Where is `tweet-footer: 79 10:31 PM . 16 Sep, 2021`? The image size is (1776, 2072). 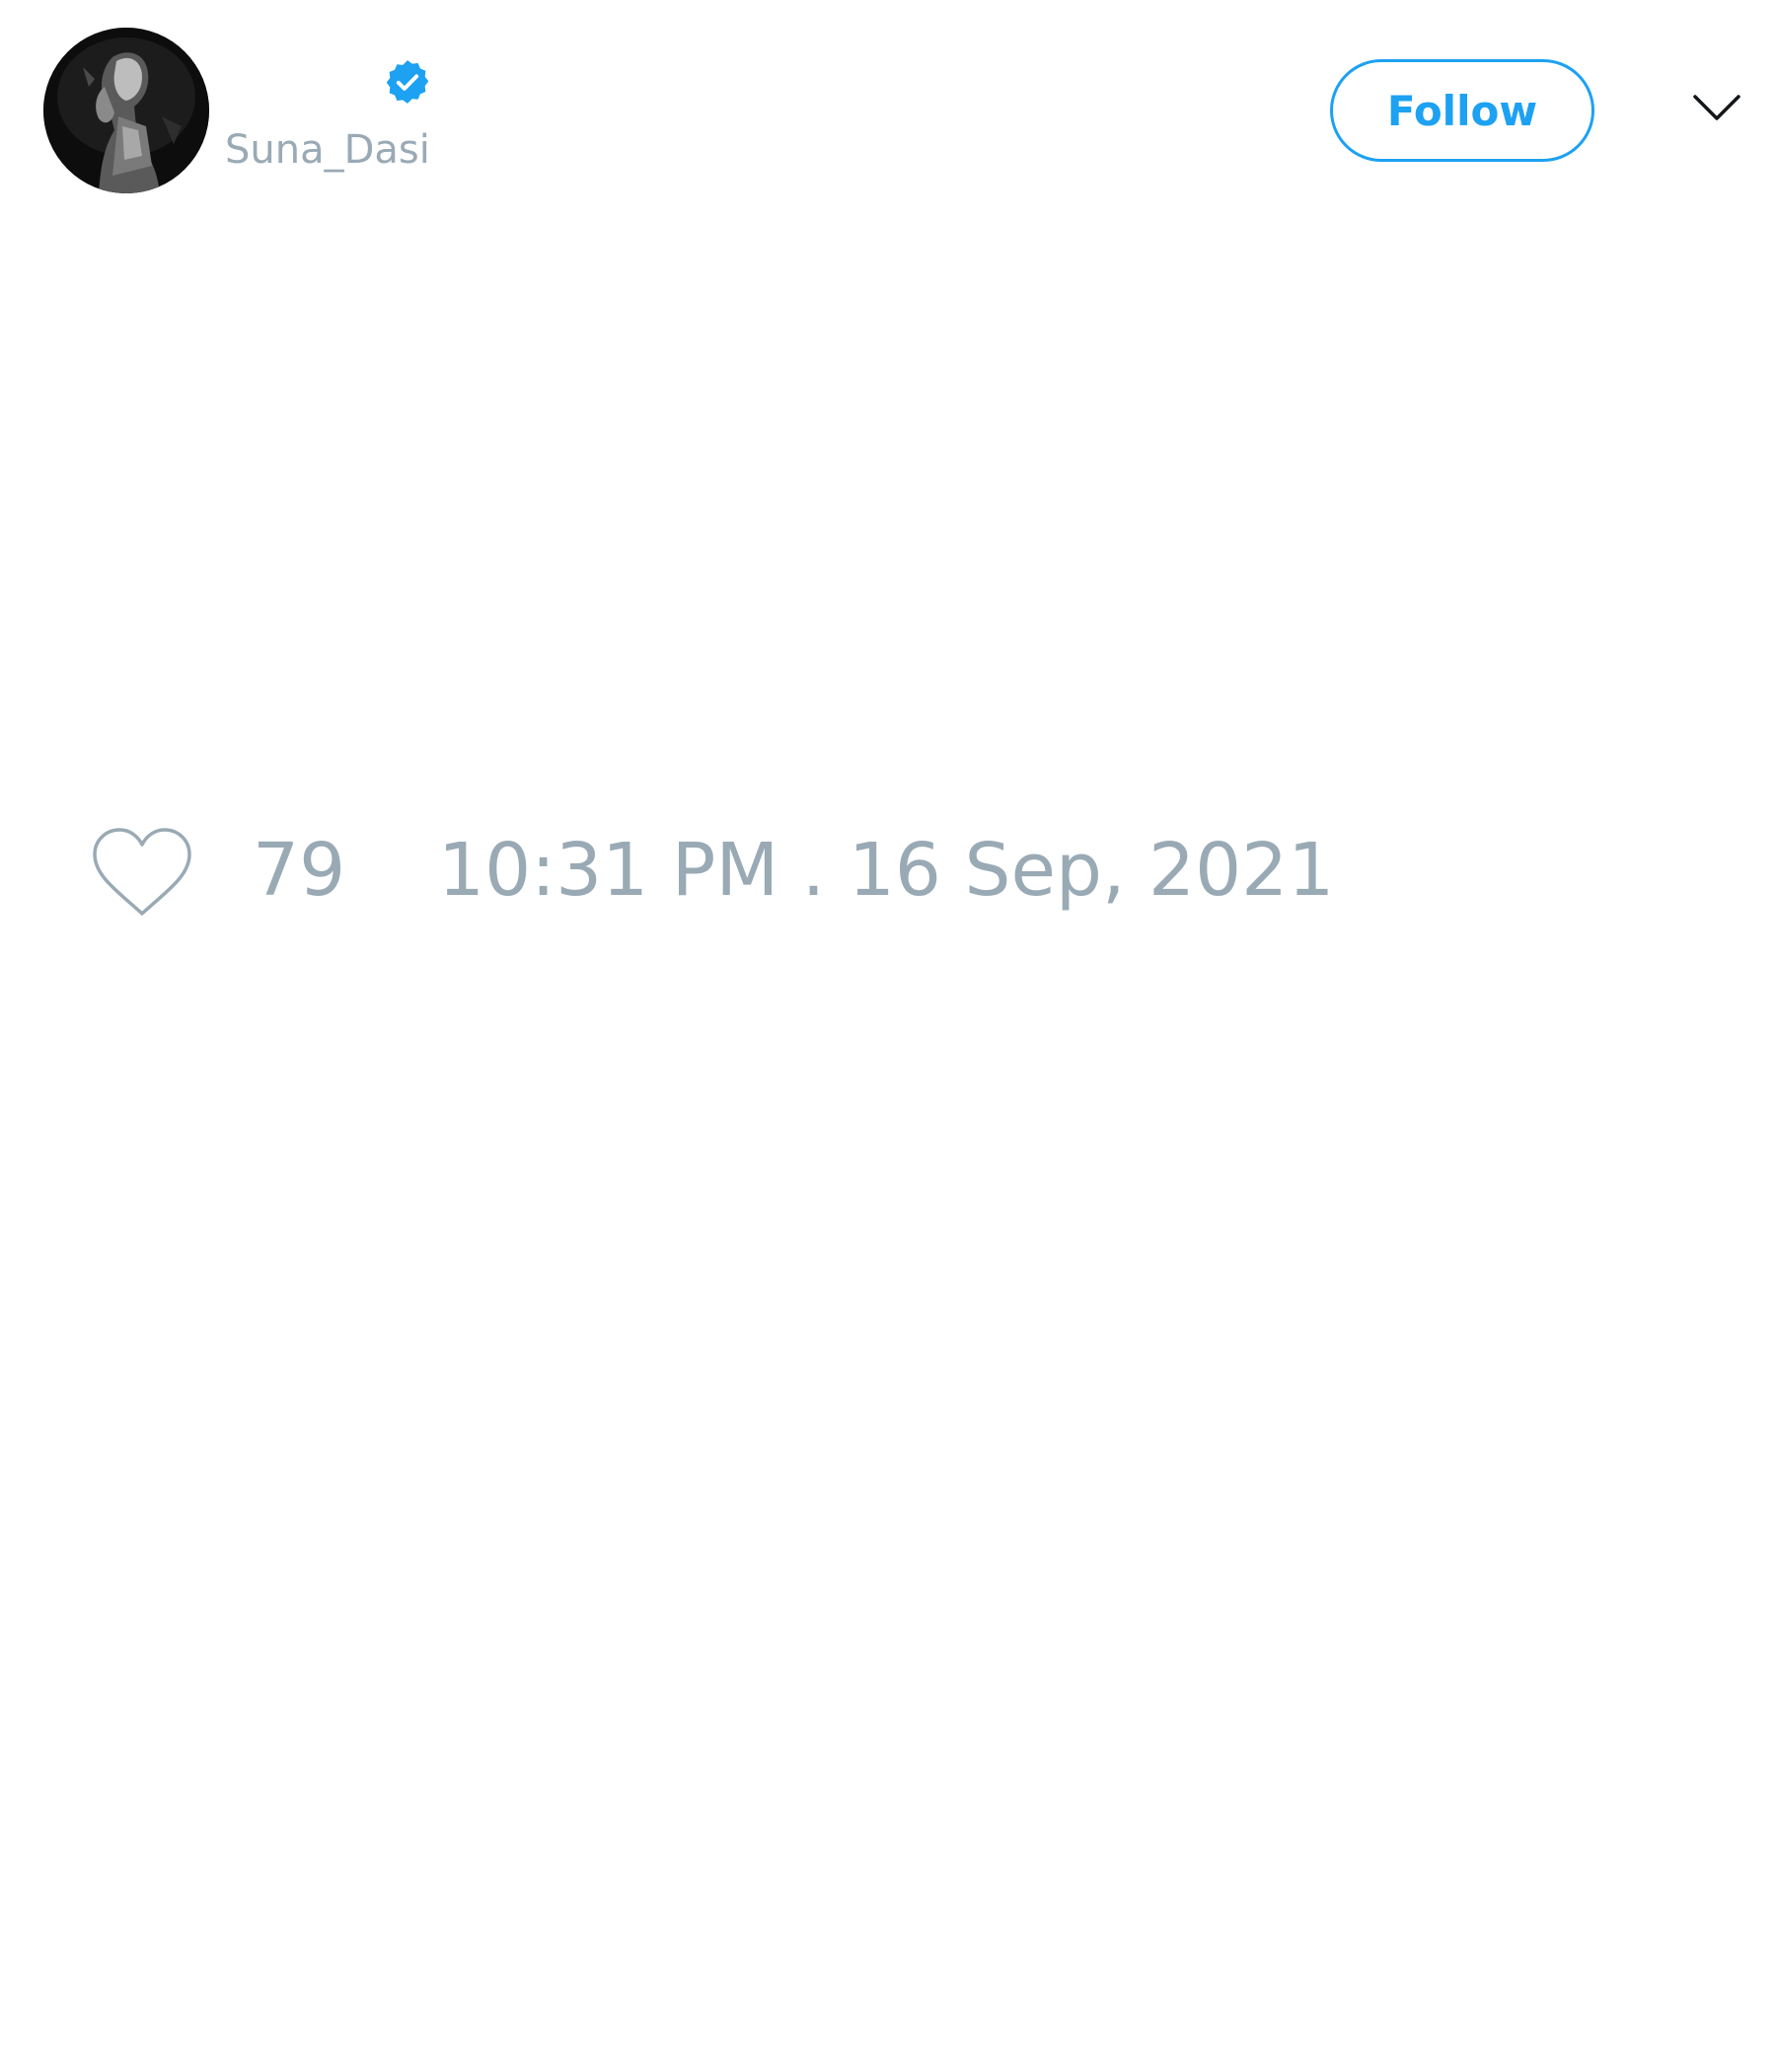 tweet-footer: 79 10:31 PM . 16 Sep, 2021 is located at coordinates (888, 868).